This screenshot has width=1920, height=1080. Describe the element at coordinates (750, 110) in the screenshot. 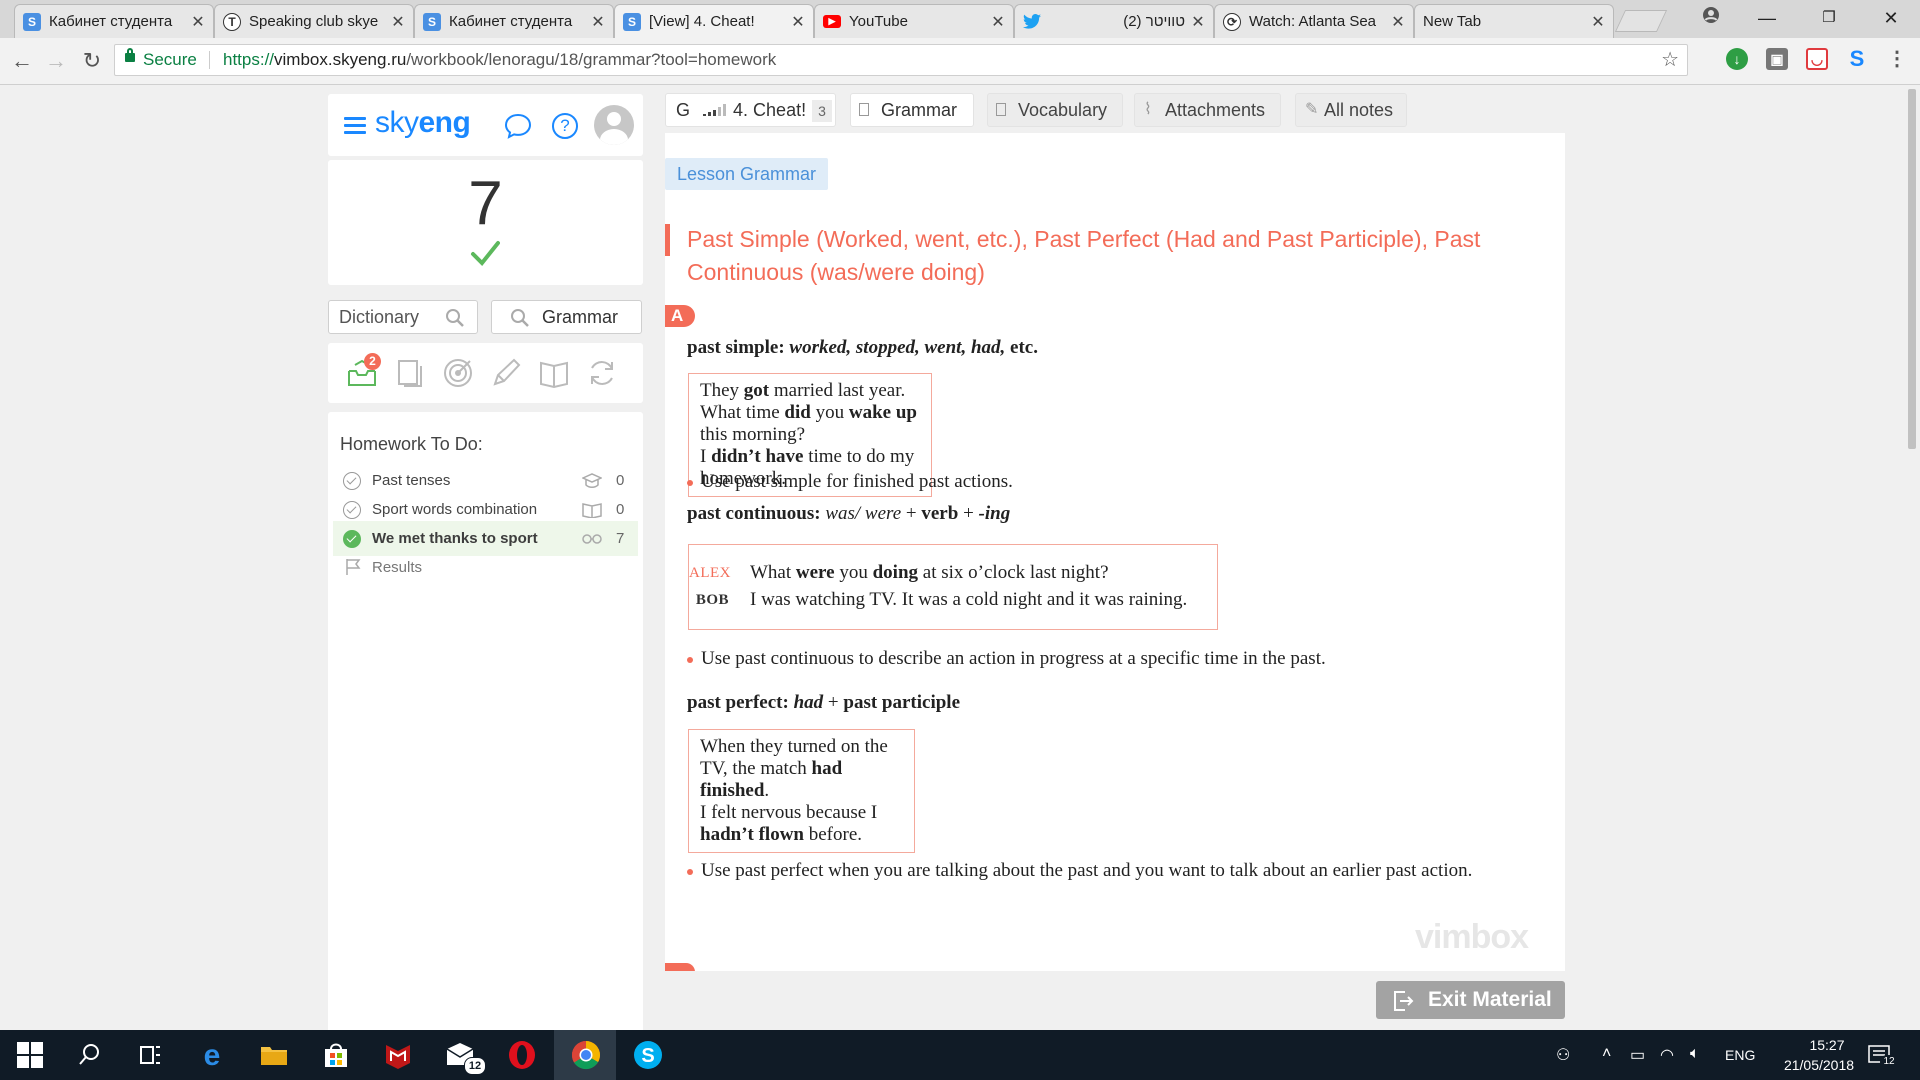

I see `tab-lesson: G 4. Cheat! 3` at that location.